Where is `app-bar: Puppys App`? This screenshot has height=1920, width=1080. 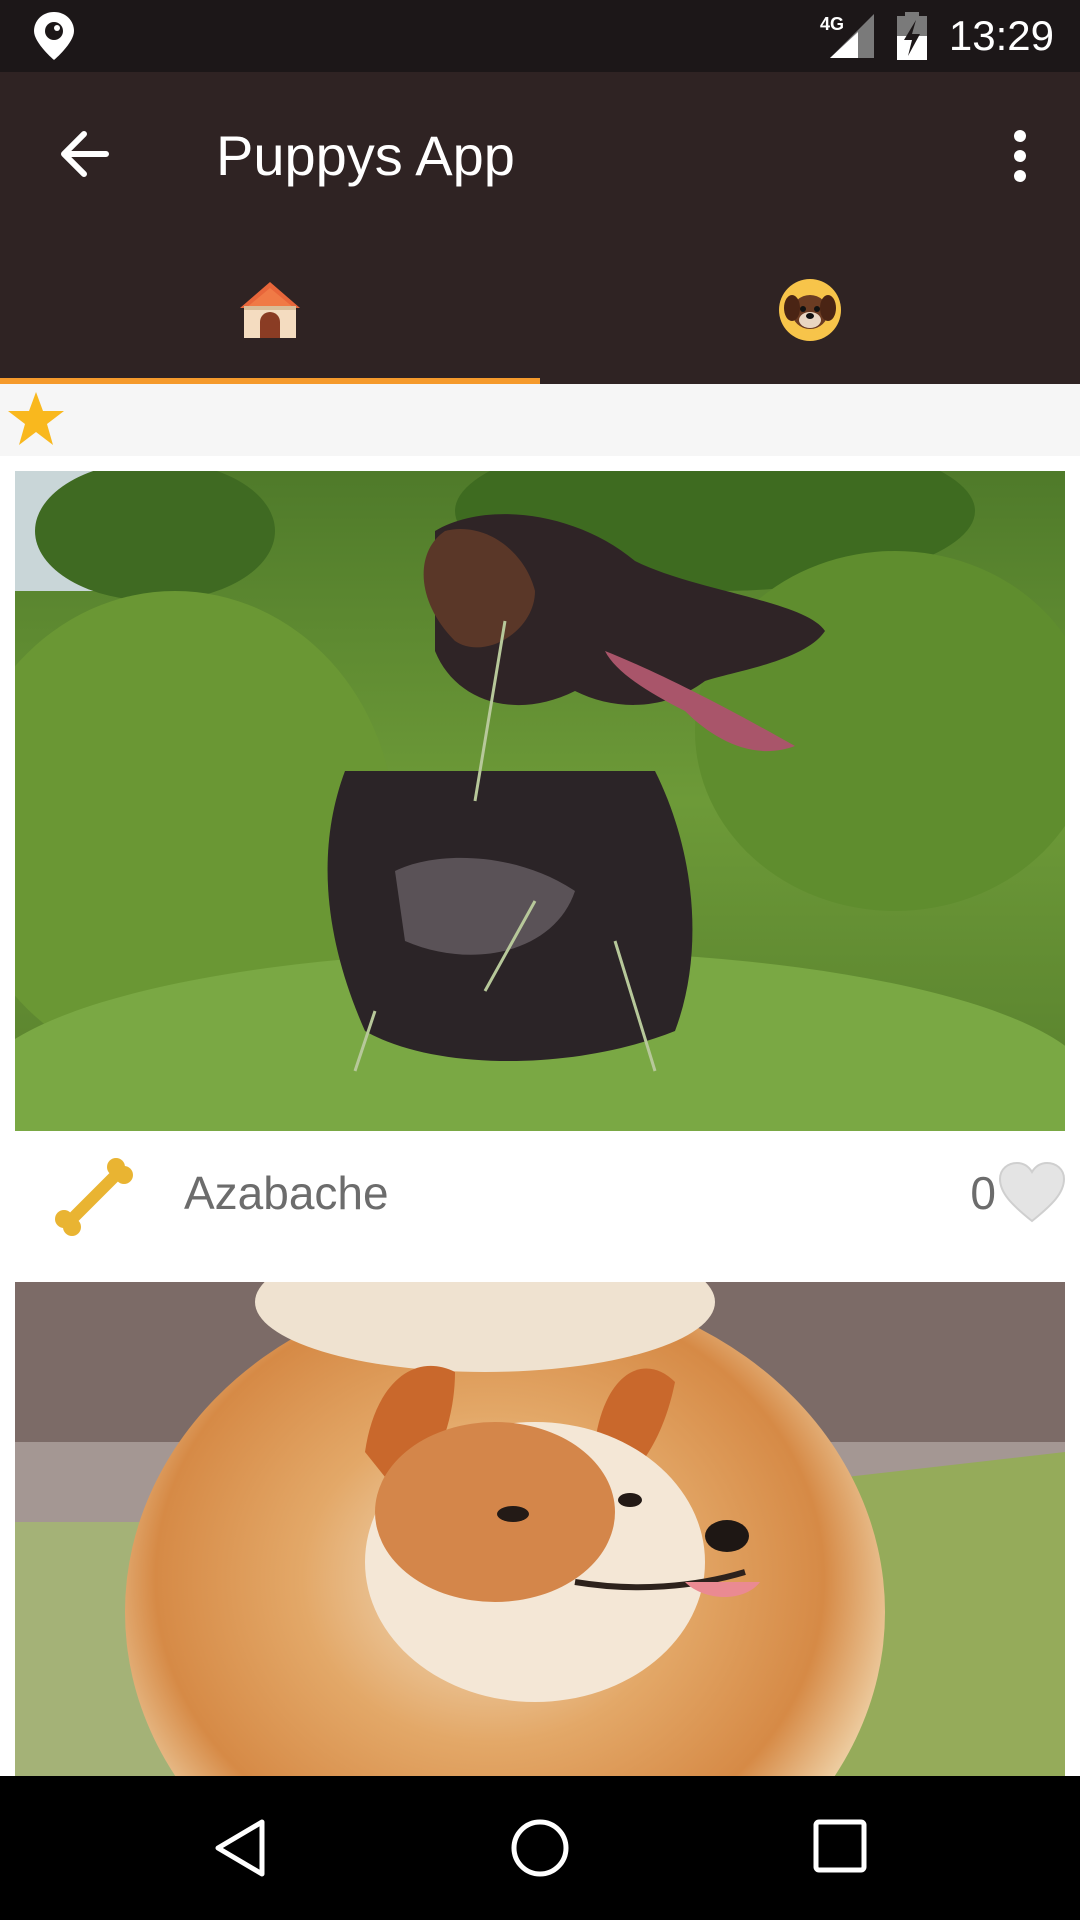 app-bar: Puppys App is located at coordinates (540, 156).